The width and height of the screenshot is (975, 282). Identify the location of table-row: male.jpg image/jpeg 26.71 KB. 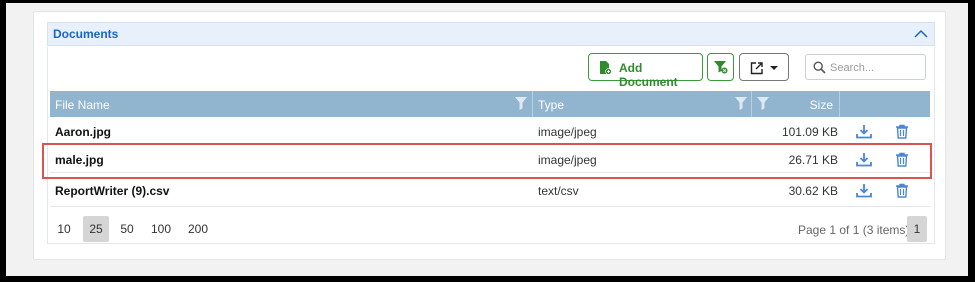
(490, 159).